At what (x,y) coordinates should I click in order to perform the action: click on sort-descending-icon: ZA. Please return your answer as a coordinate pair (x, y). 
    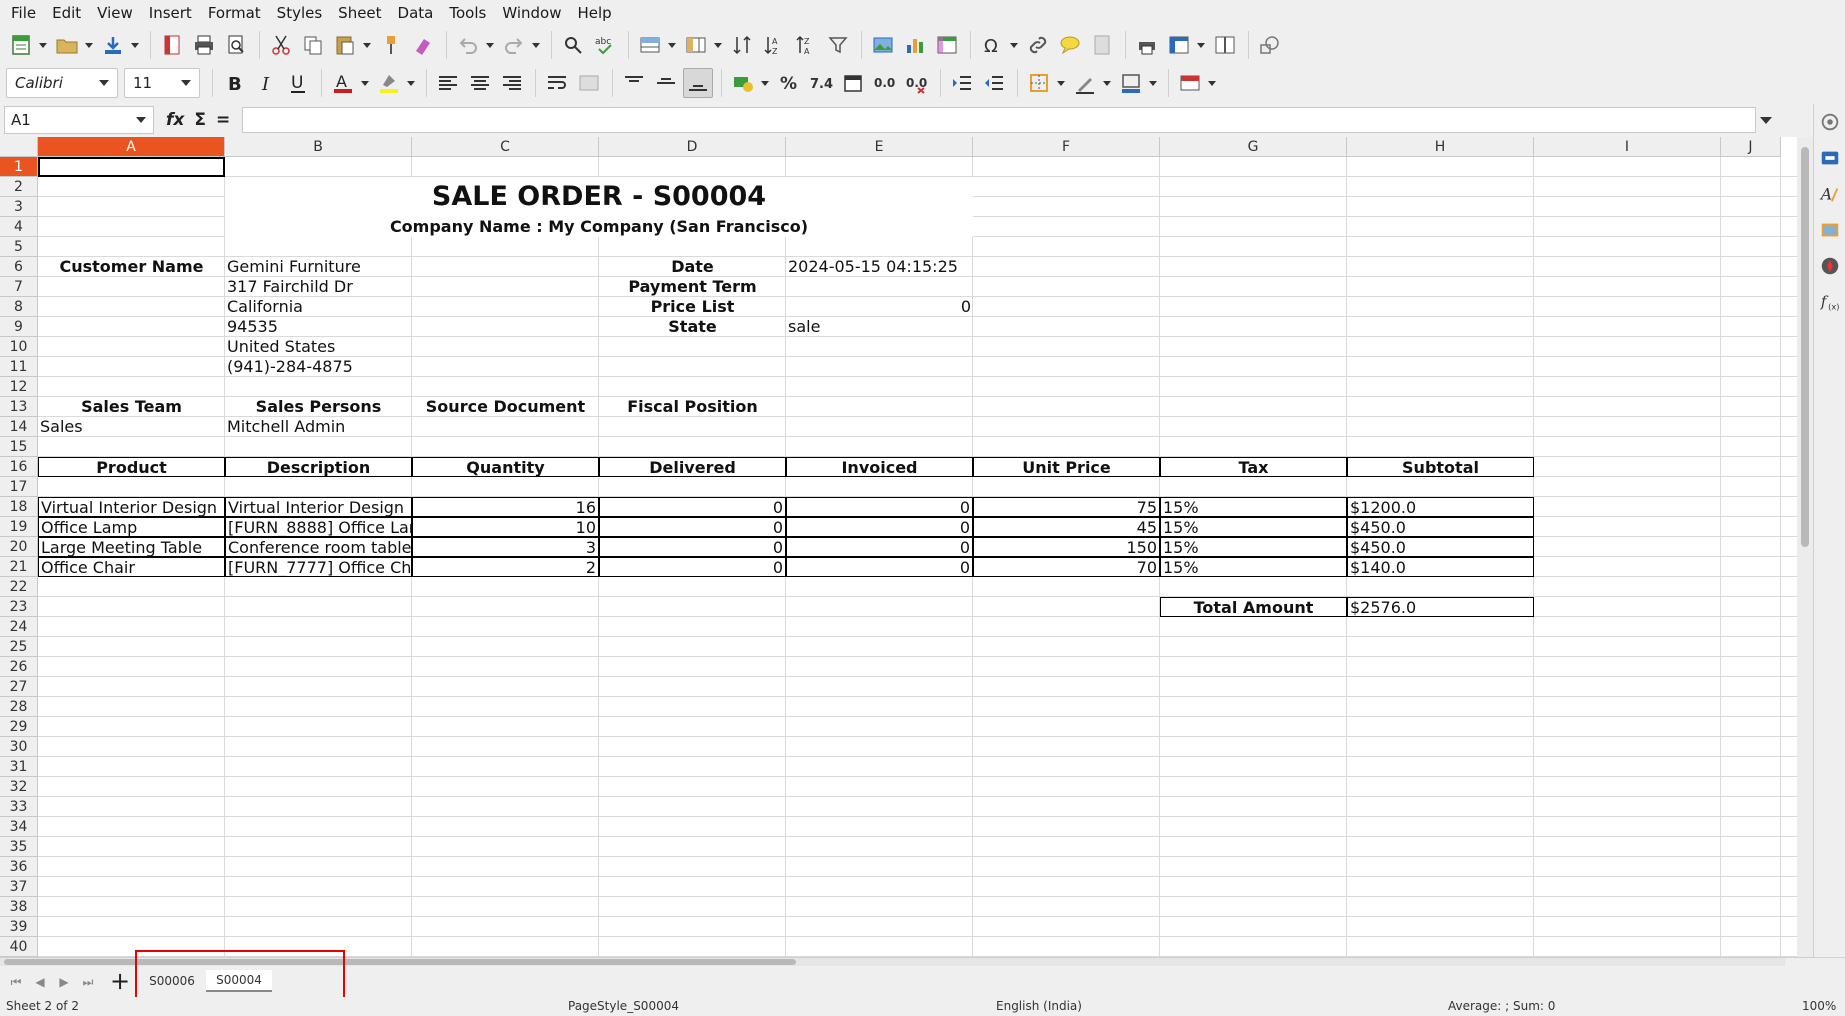
    Looking at the image, I should click on (806, 45).